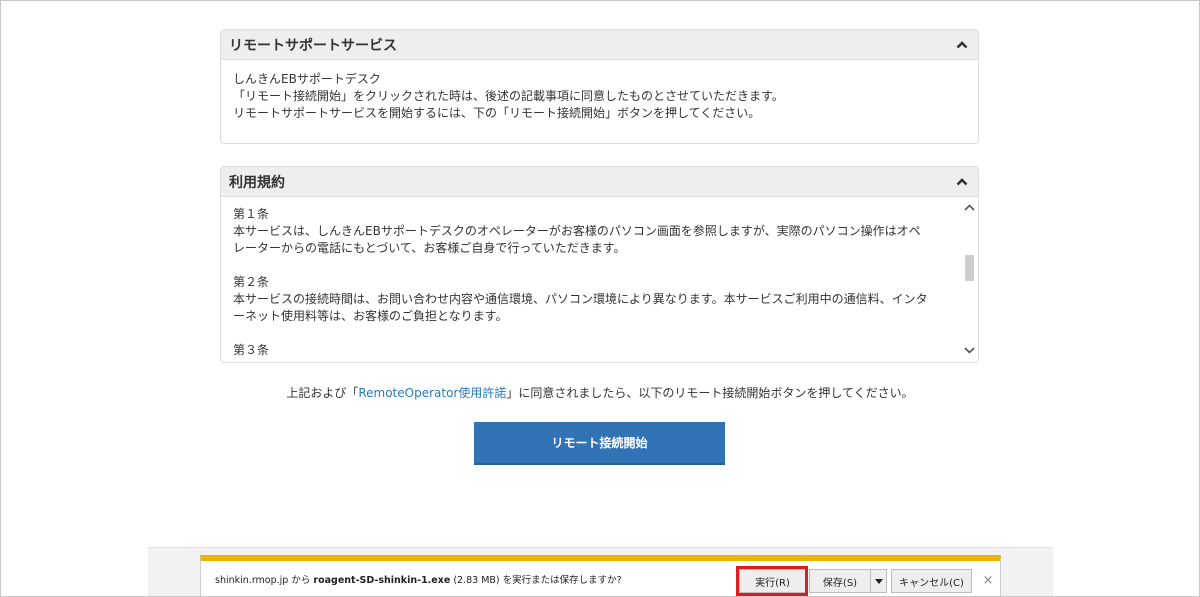 This screenshot has width=1200, height=597. What do you see at coordinates (969, 268) in the screenshot?
I see `scrollbar-thumb` at bounding box center [969, 268].